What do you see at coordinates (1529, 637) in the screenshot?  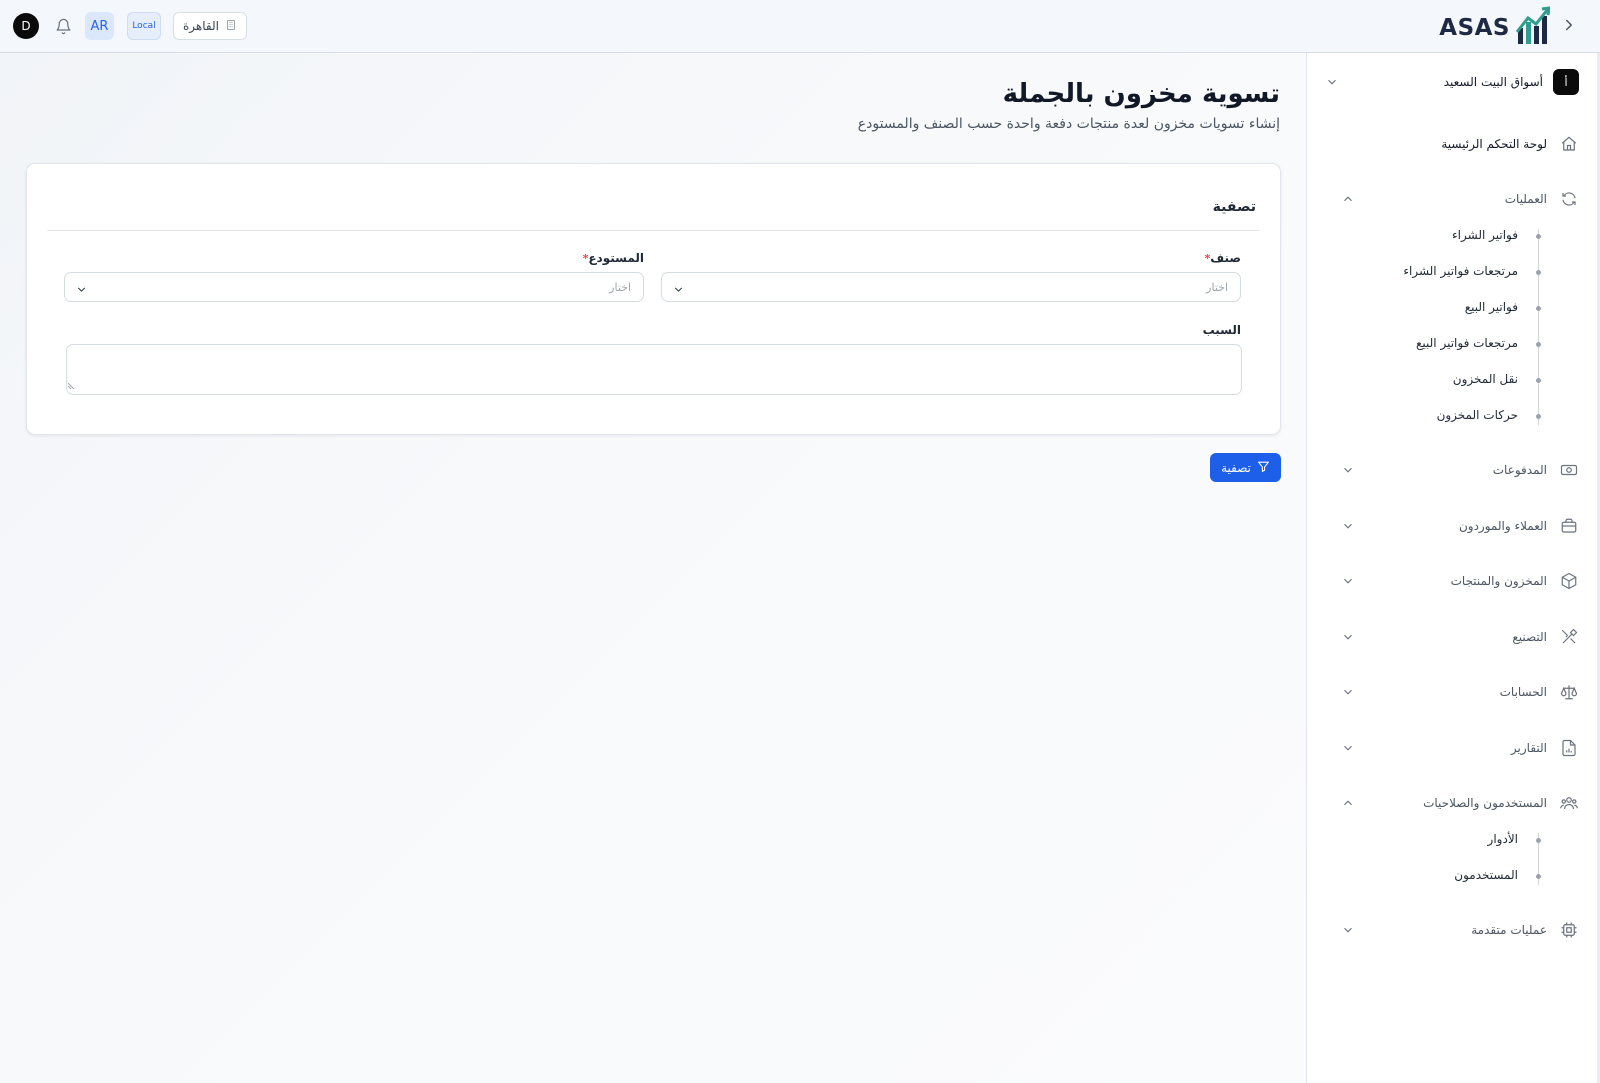 I see `sidebar-item-label: التصنيع` at bounding box center [1529, 637].